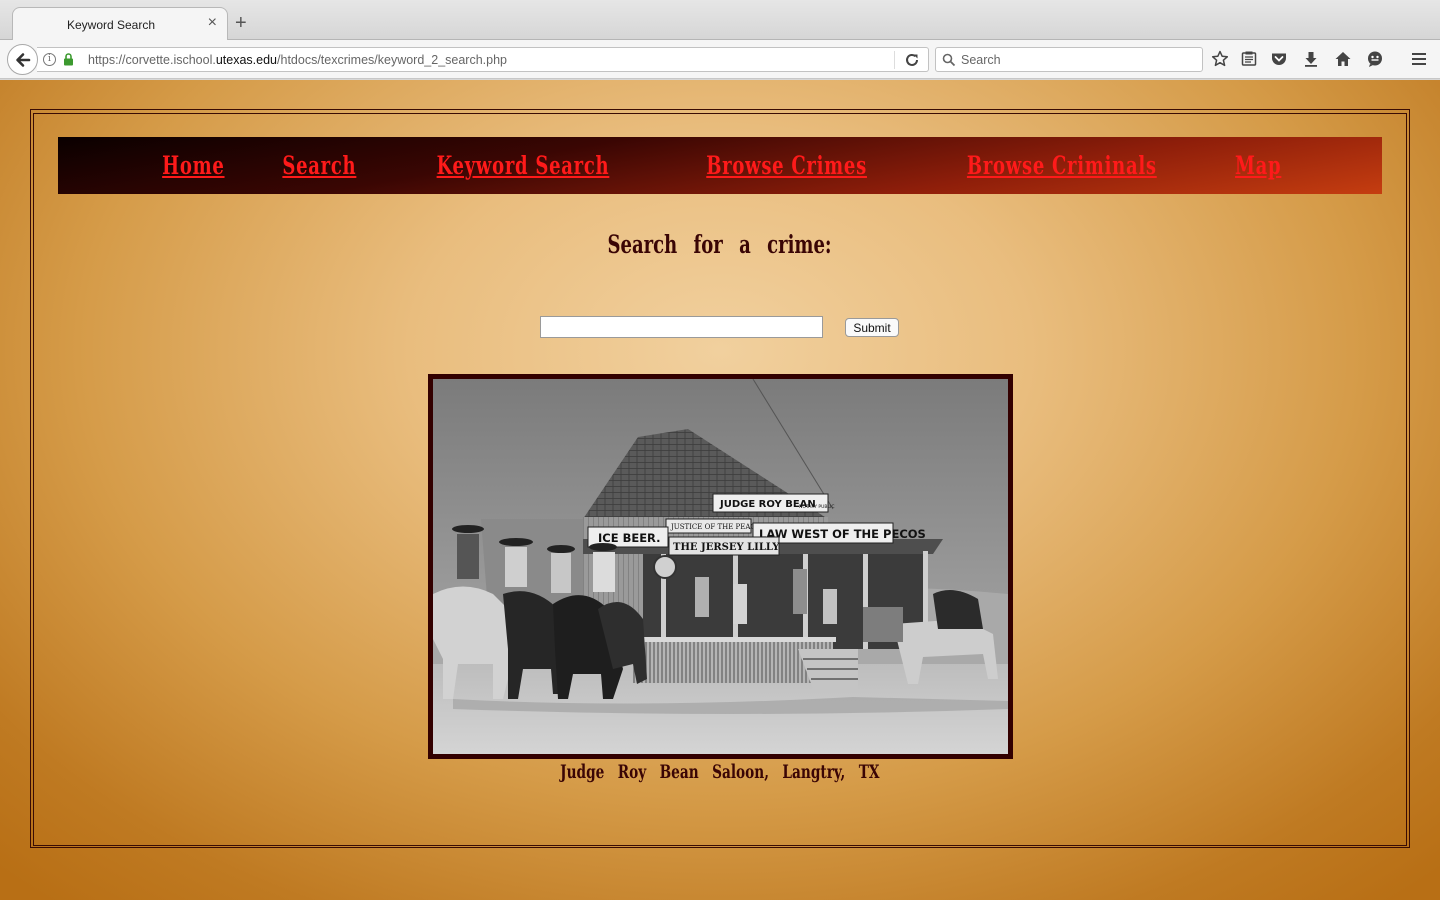 The image size is (1440, 900). I want to click on tab-strip: Keyword Search × +, so click(720, 20).